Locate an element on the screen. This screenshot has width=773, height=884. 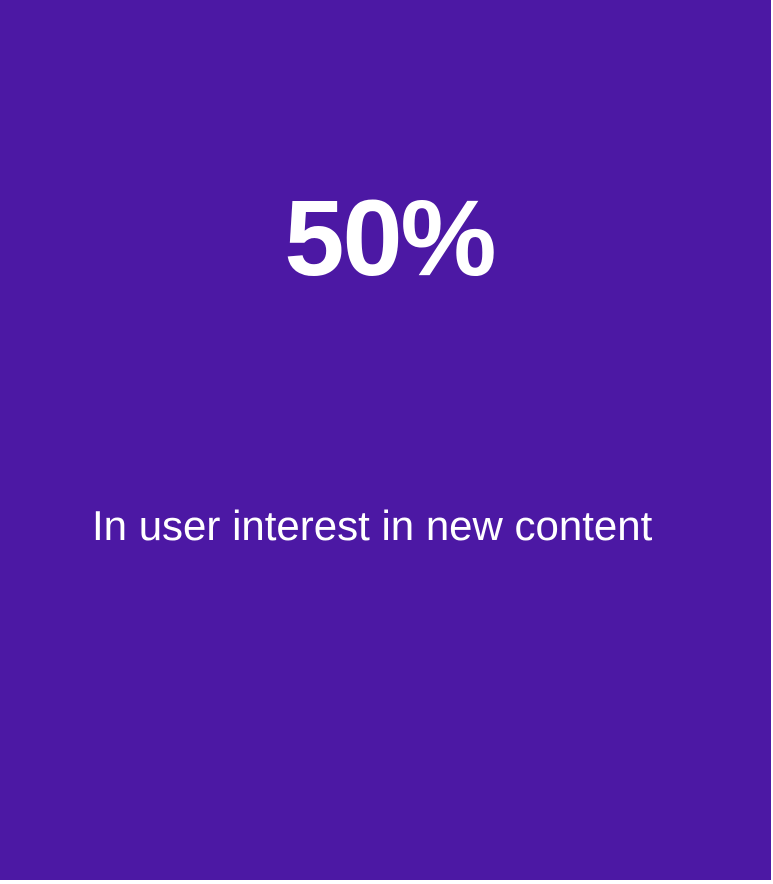
stat-caption: In user interest in new content is located at coordinates (372, 525).